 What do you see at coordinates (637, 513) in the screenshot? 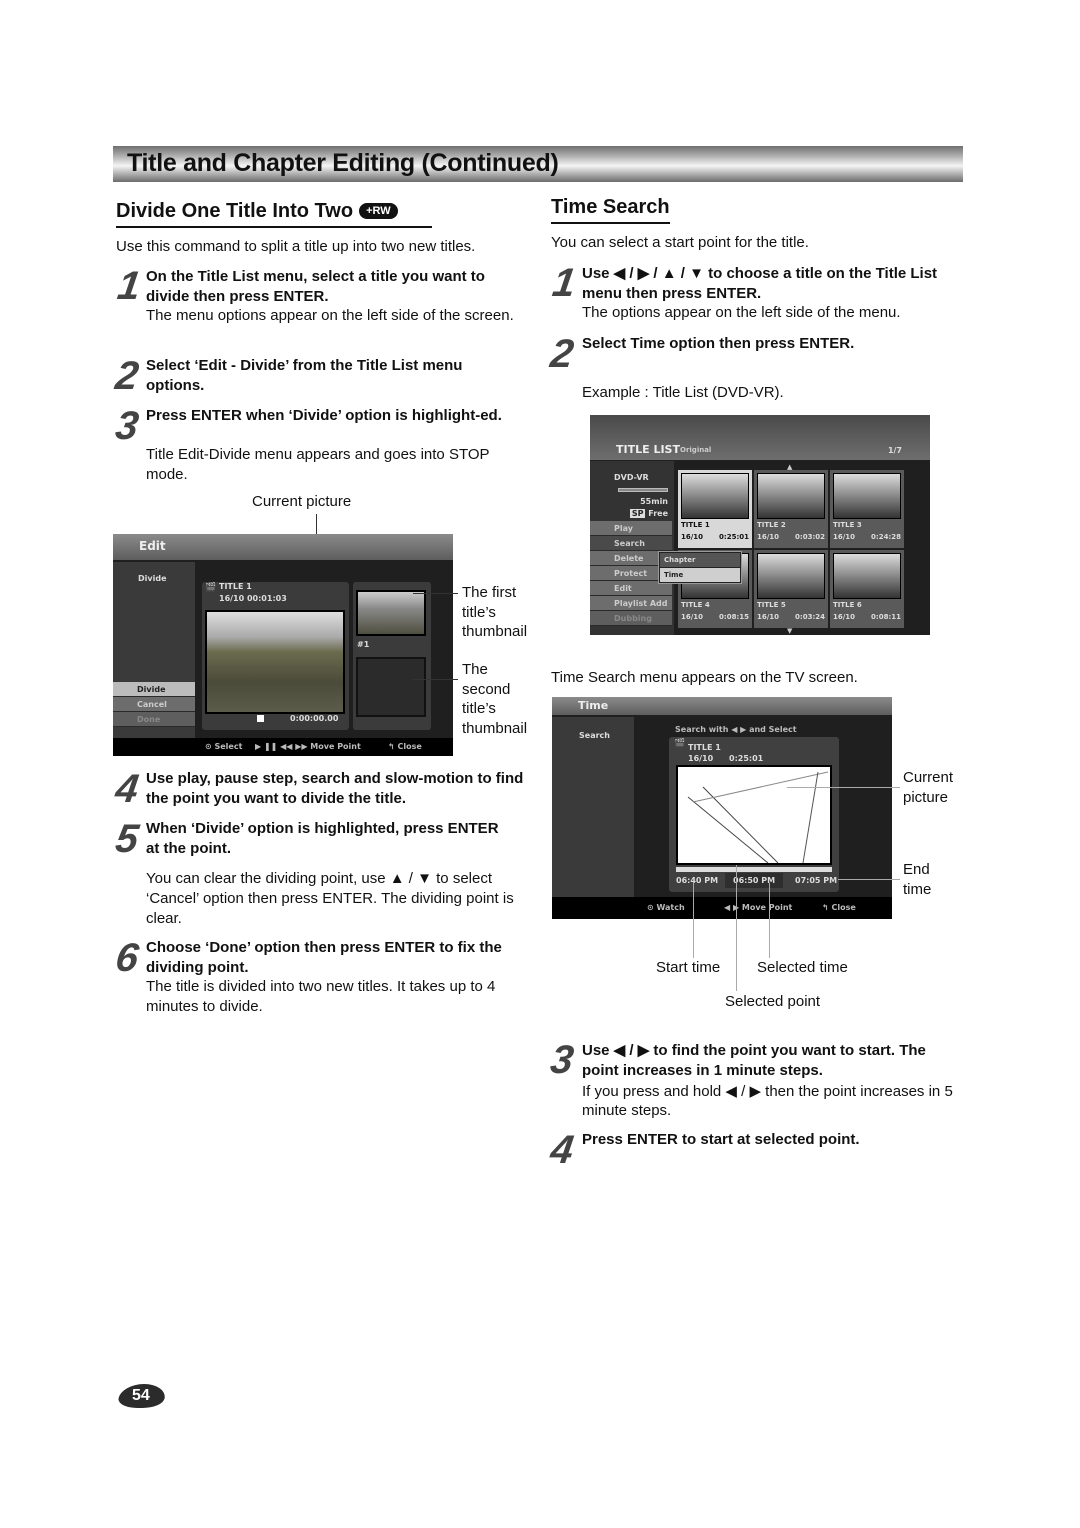
I see `sp-mode-badge: SP` at bounding box center [637, 513].